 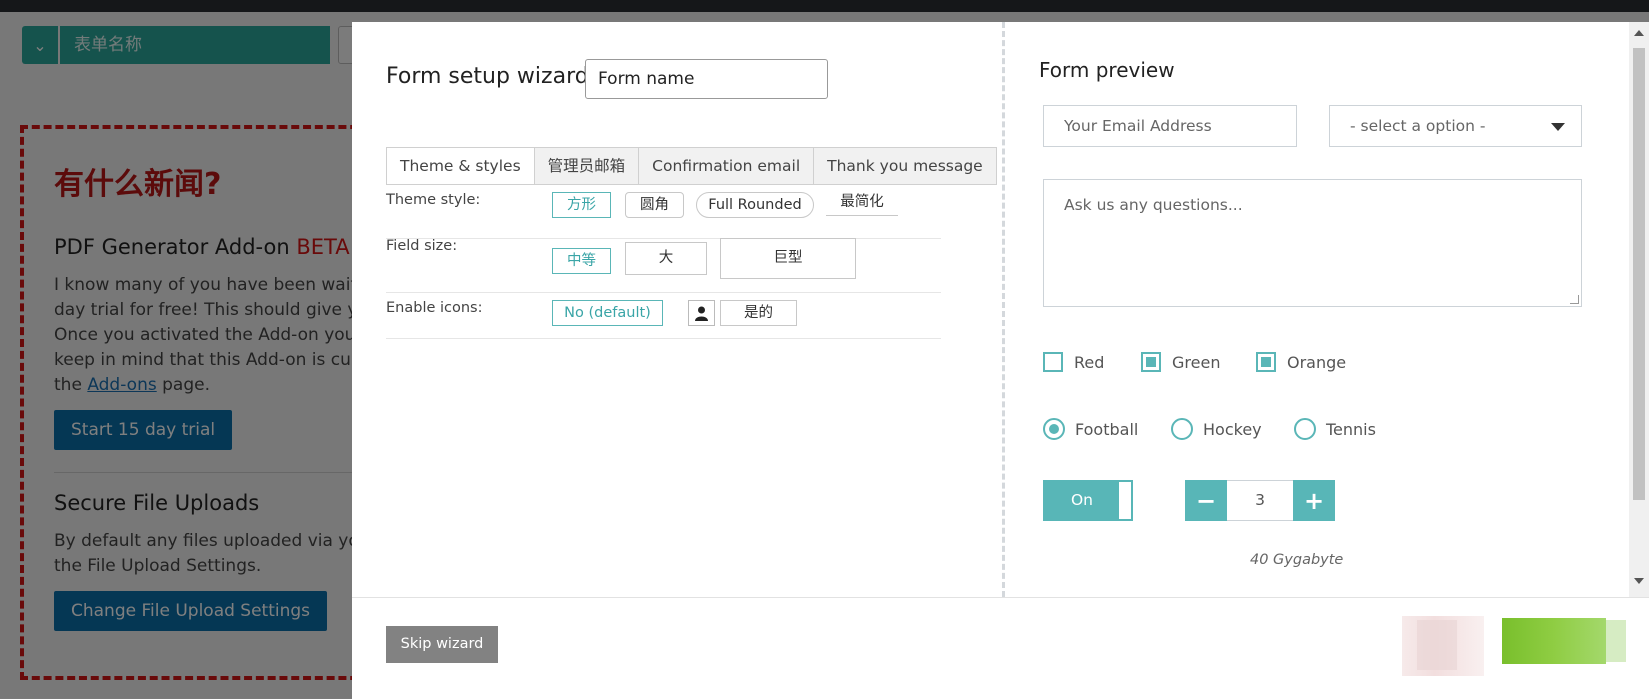 What do you see at coordinates (433, 200) in the screenshot?
I see `theme-style-label: Theme style:` at bounding box center [433, 200].